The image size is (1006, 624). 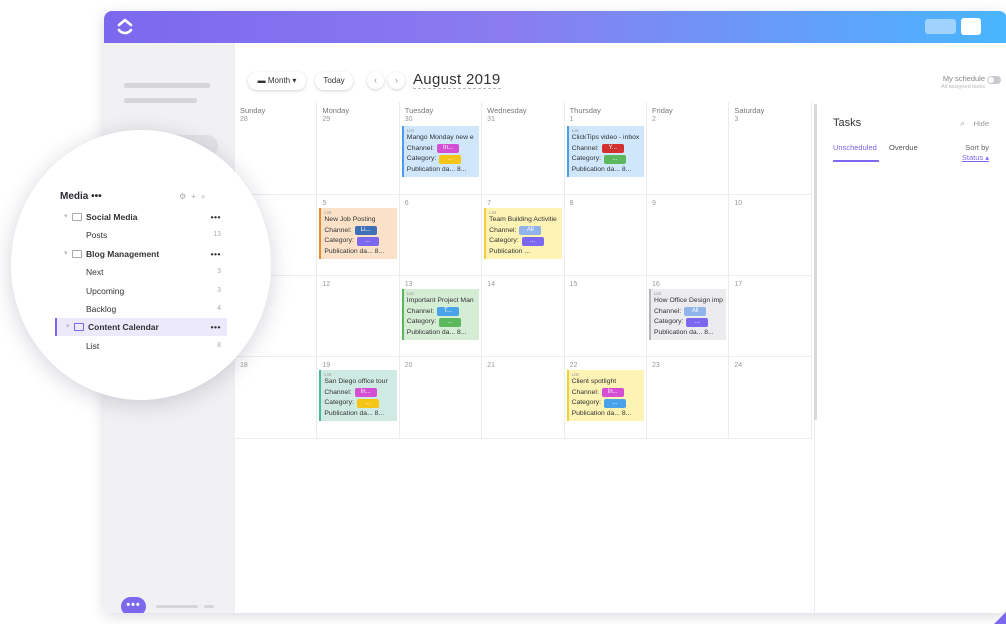 What do you see at coordinates (141, 291) in the screenshot?
I see `sidebar-item: Upcoming 3` at bounding box center [141, 291].